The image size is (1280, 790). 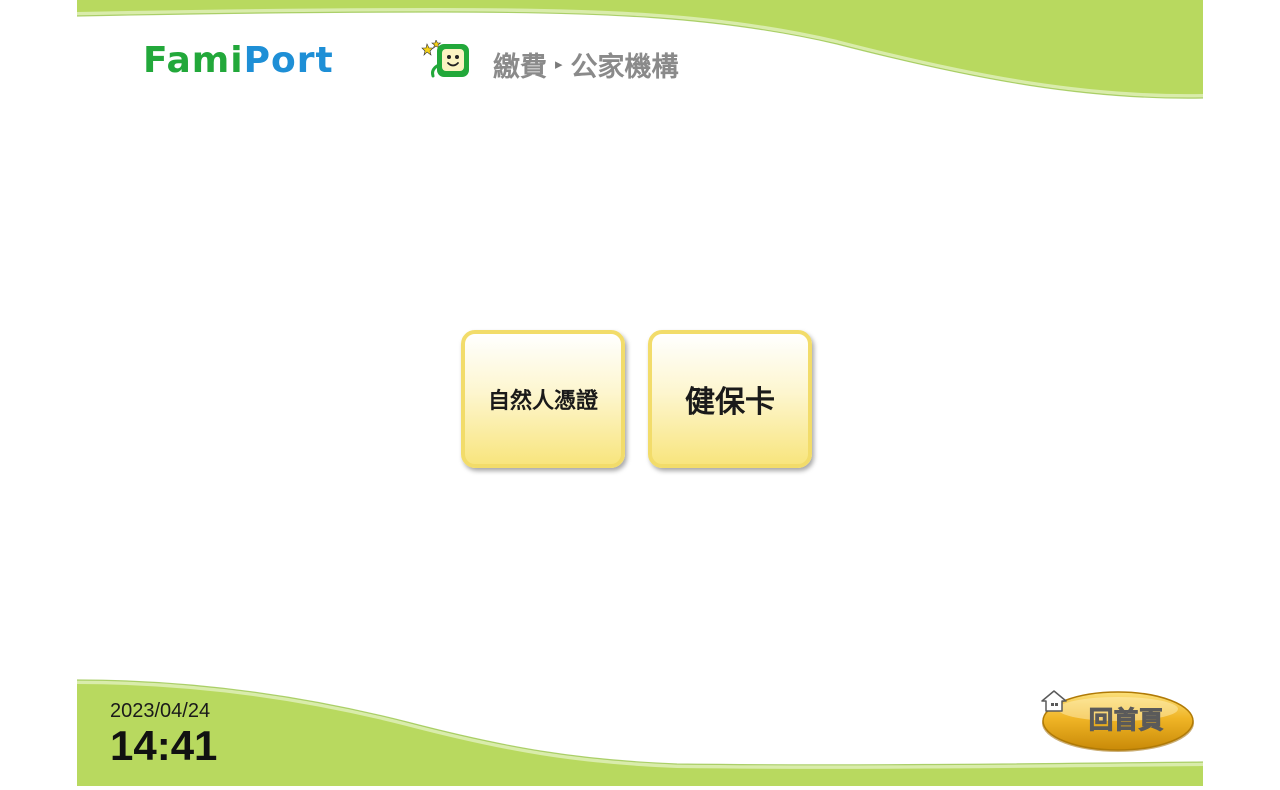 I want to click on current-date: 2023/04/24, so click(x=160, y=711).